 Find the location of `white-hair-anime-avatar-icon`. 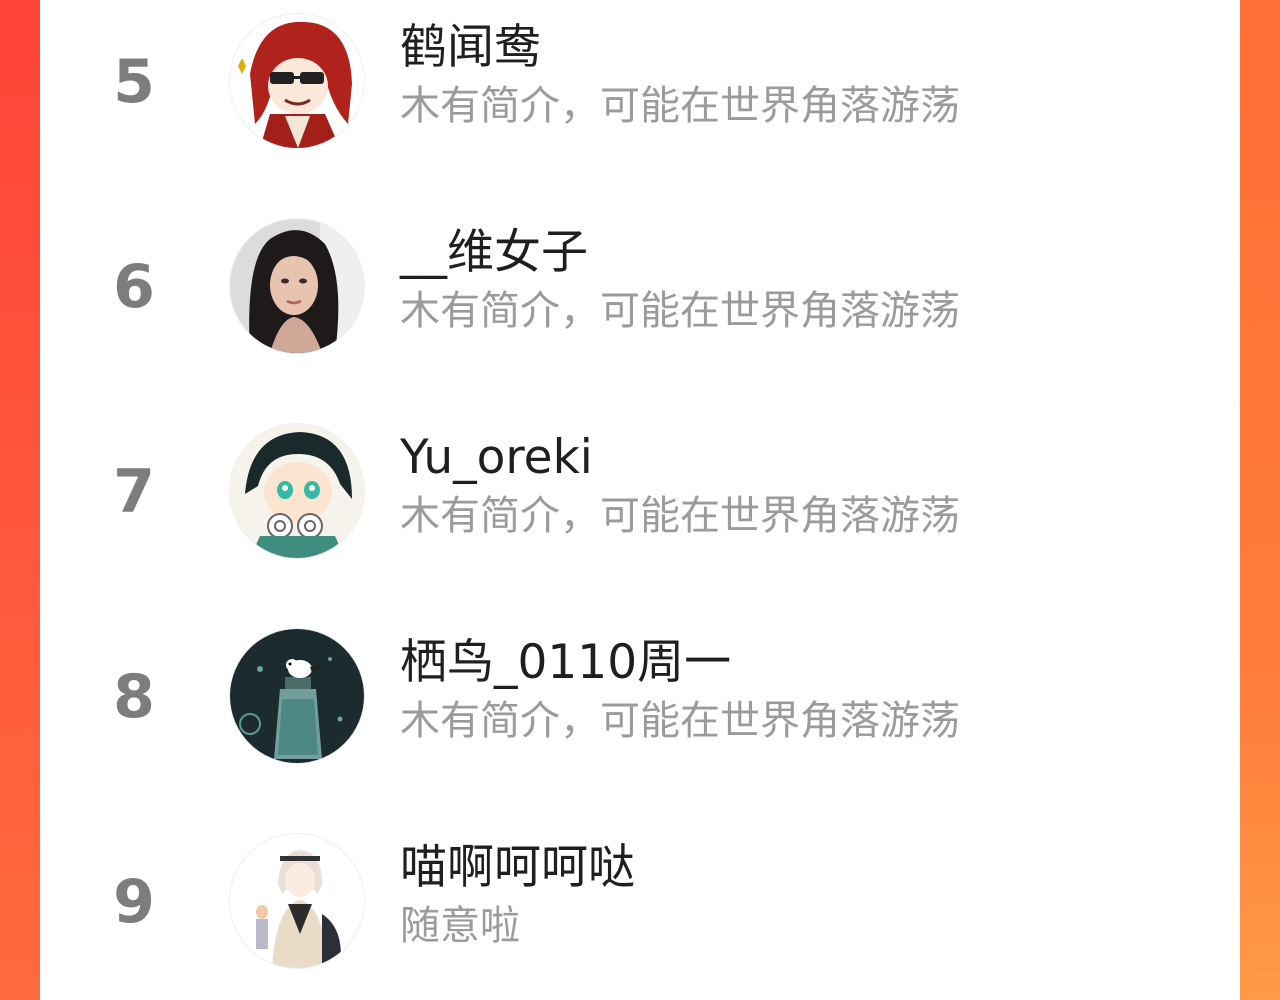

white-hair-anime-avatar-icon is located at coordinates (297, 901).